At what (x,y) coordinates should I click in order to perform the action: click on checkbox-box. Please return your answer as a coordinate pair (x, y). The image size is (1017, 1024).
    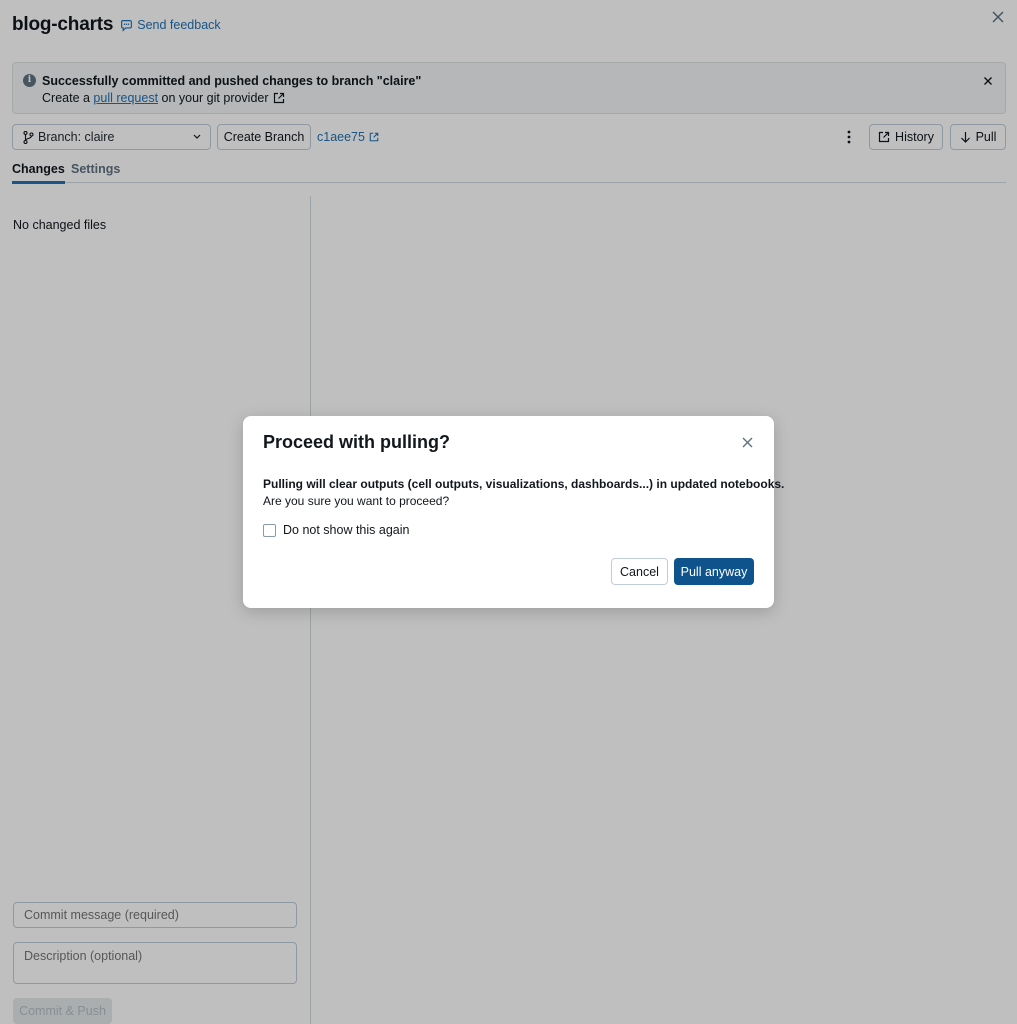
    Looking at the image, I should click on (269, 530).